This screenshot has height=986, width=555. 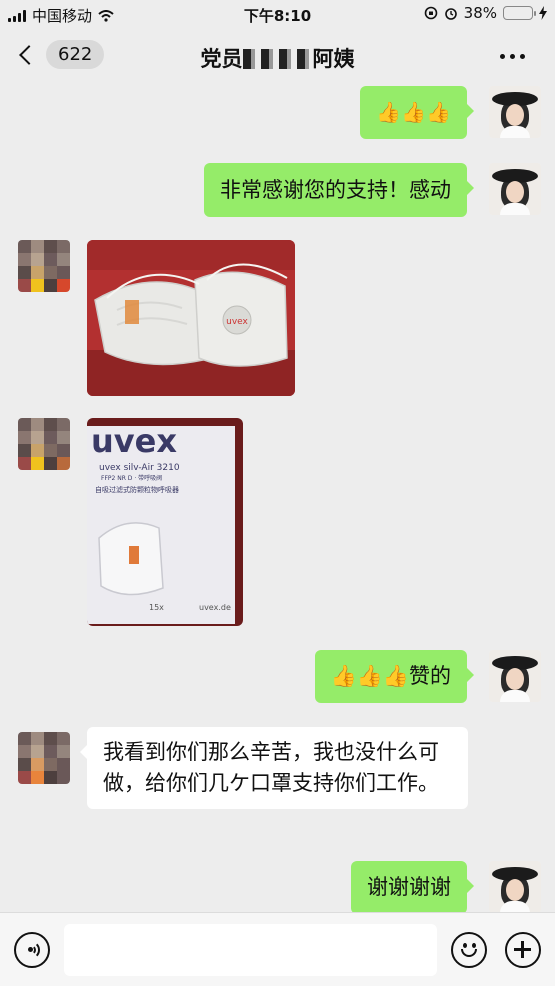 What do you see at coordinates (430, 13) in the screenshot?
I see `orientation-lock-icon` at bounding box center [430, 13].